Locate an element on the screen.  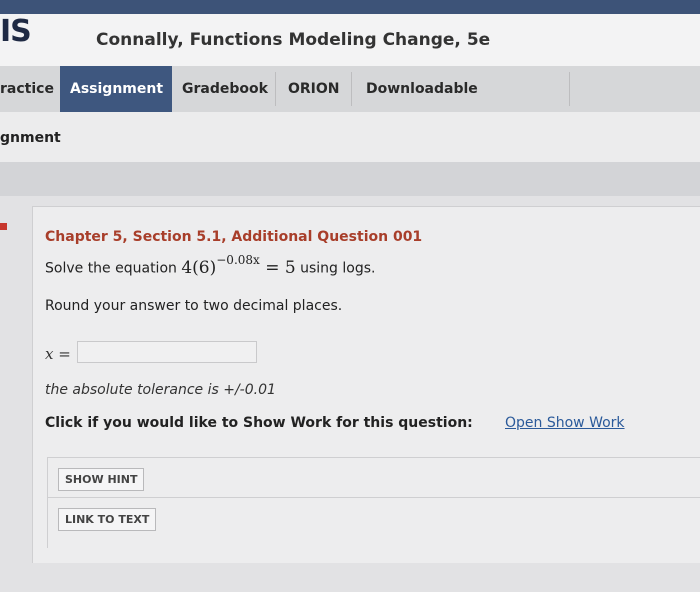
equation-base: 4(6) is located at coordinates (199, 267).